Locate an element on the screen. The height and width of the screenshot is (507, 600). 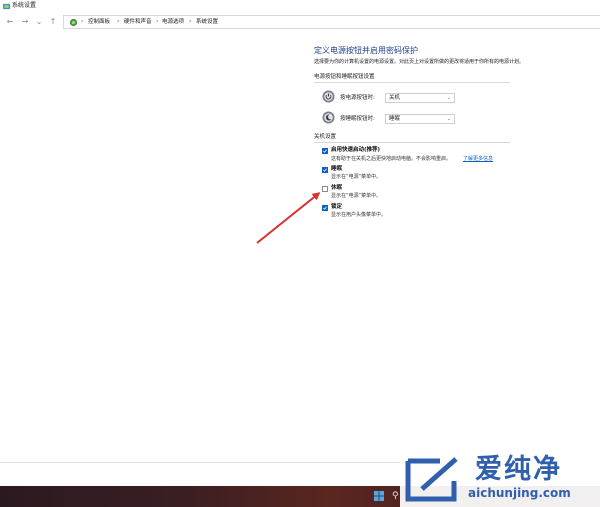
annotation-arrow-icon is located at coordinates (288, 218).